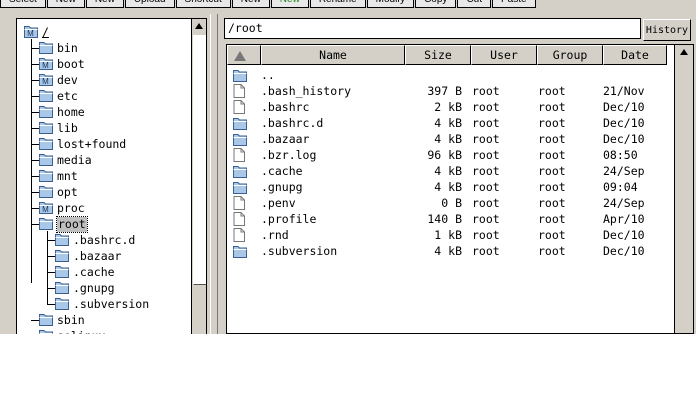  Describe the element at coordinates (504, 55) in the screenshot. I see `column-header-user: User` at that location.